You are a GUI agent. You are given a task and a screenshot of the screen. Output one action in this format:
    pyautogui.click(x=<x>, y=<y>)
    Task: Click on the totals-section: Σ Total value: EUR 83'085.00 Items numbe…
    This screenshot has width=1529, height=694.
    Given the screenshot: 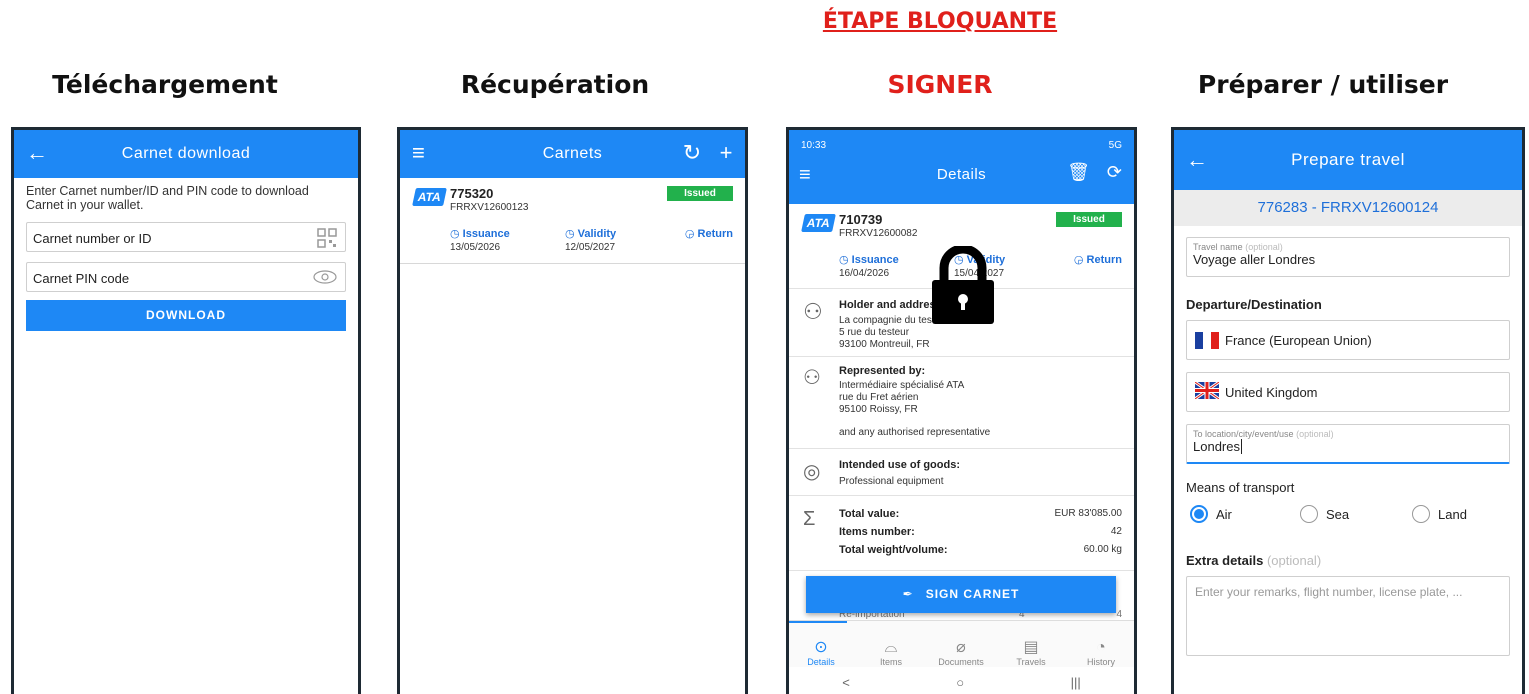 What is the action you would take?
    pyautogui.click(x=961, y=532)
    